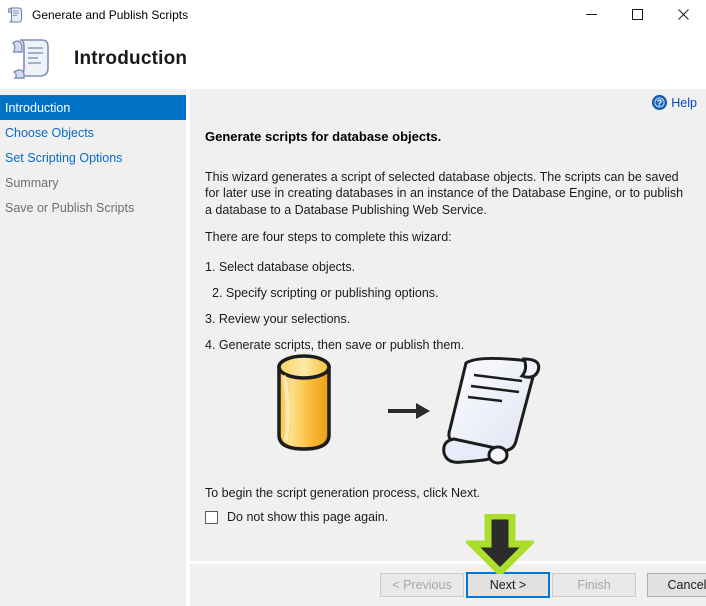 Image resolution: width=706 pixels, height=606 pixels. Describe the element at coordinates (684, 102) in the screenshot. I see `help-label: Help` at that location.